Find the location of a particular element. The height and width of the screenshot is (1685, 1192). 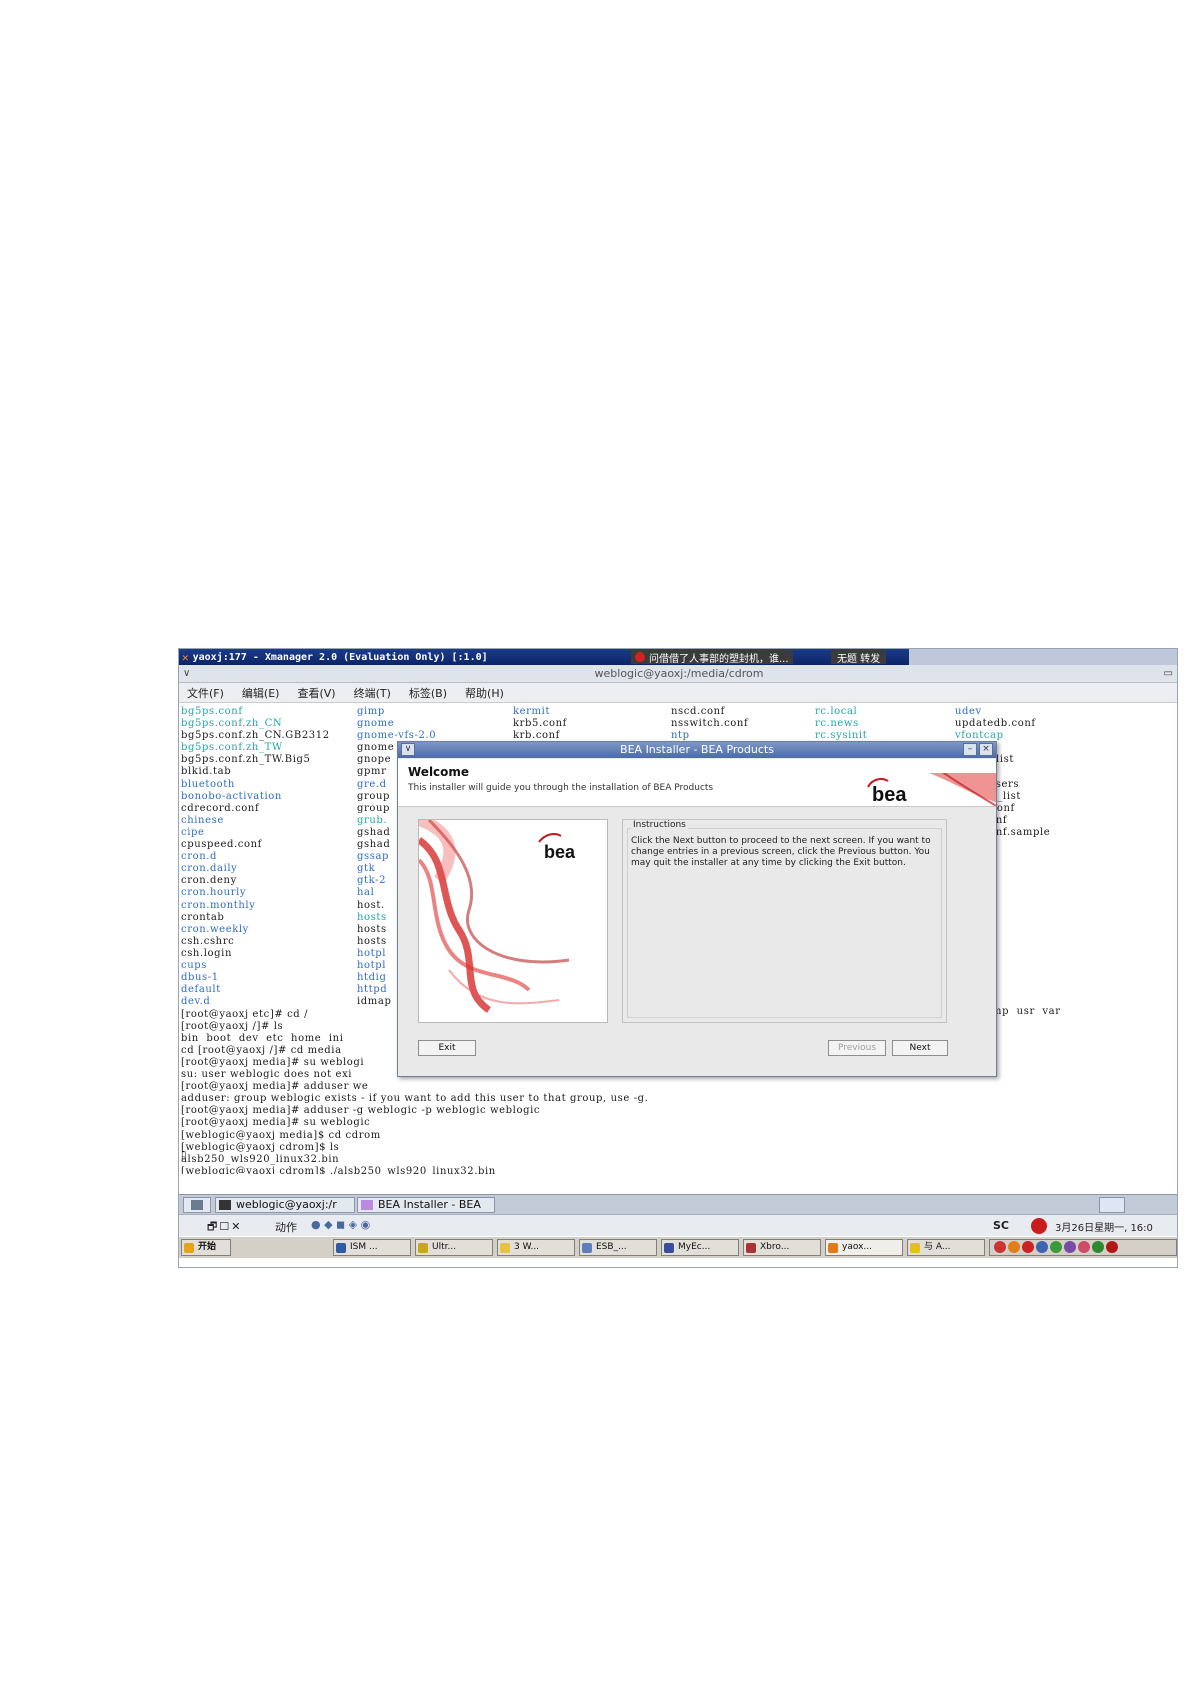

workspace-switcher is located at coordinates (1112, 1205).